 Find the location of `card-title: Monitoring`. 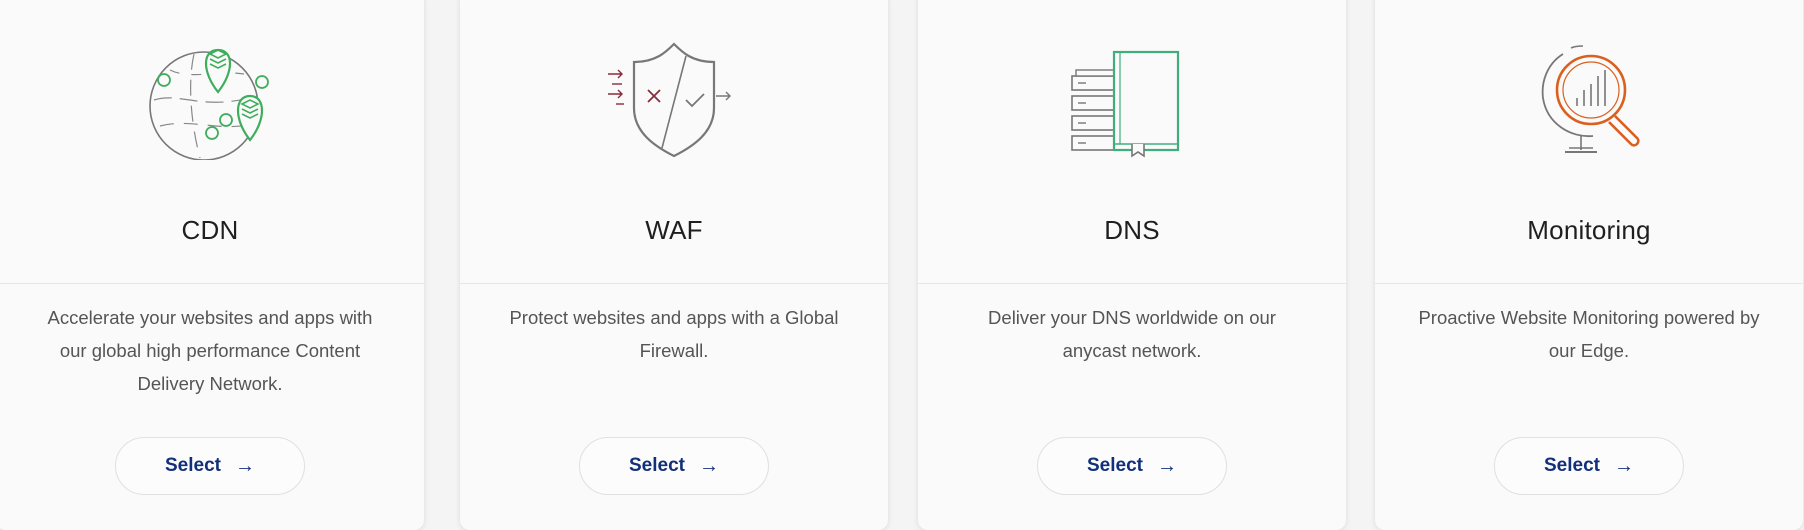

card-title: Monitoring is located at coordinates (1589, 230).